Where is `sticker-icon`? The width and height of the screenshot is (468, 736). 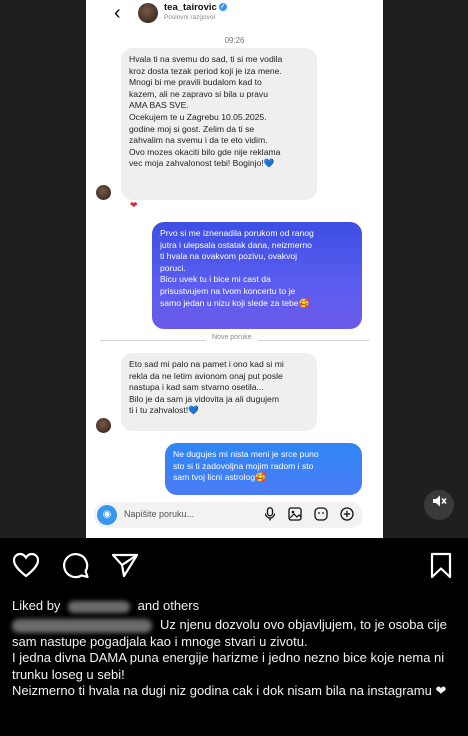
sticker-icon is located at coordinates (321, 515).